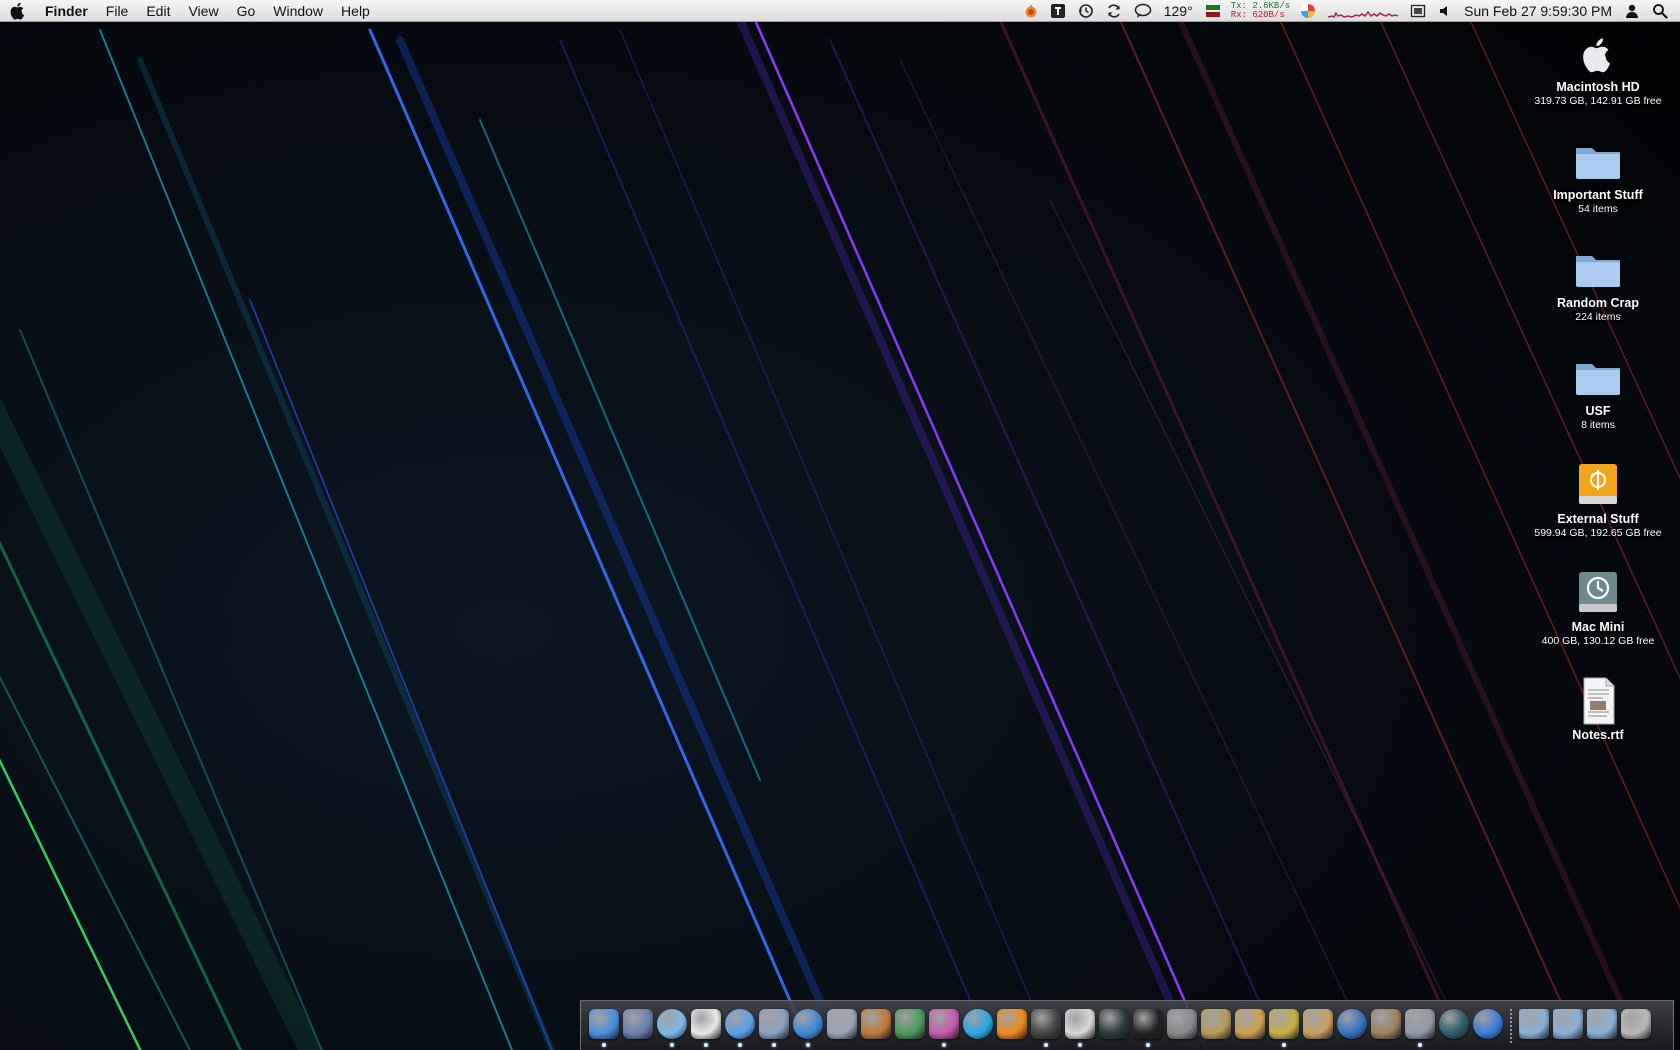  Describe the element at coordinates (1585, 1025) in the screenshot. I see `dock-stacks` at that location.